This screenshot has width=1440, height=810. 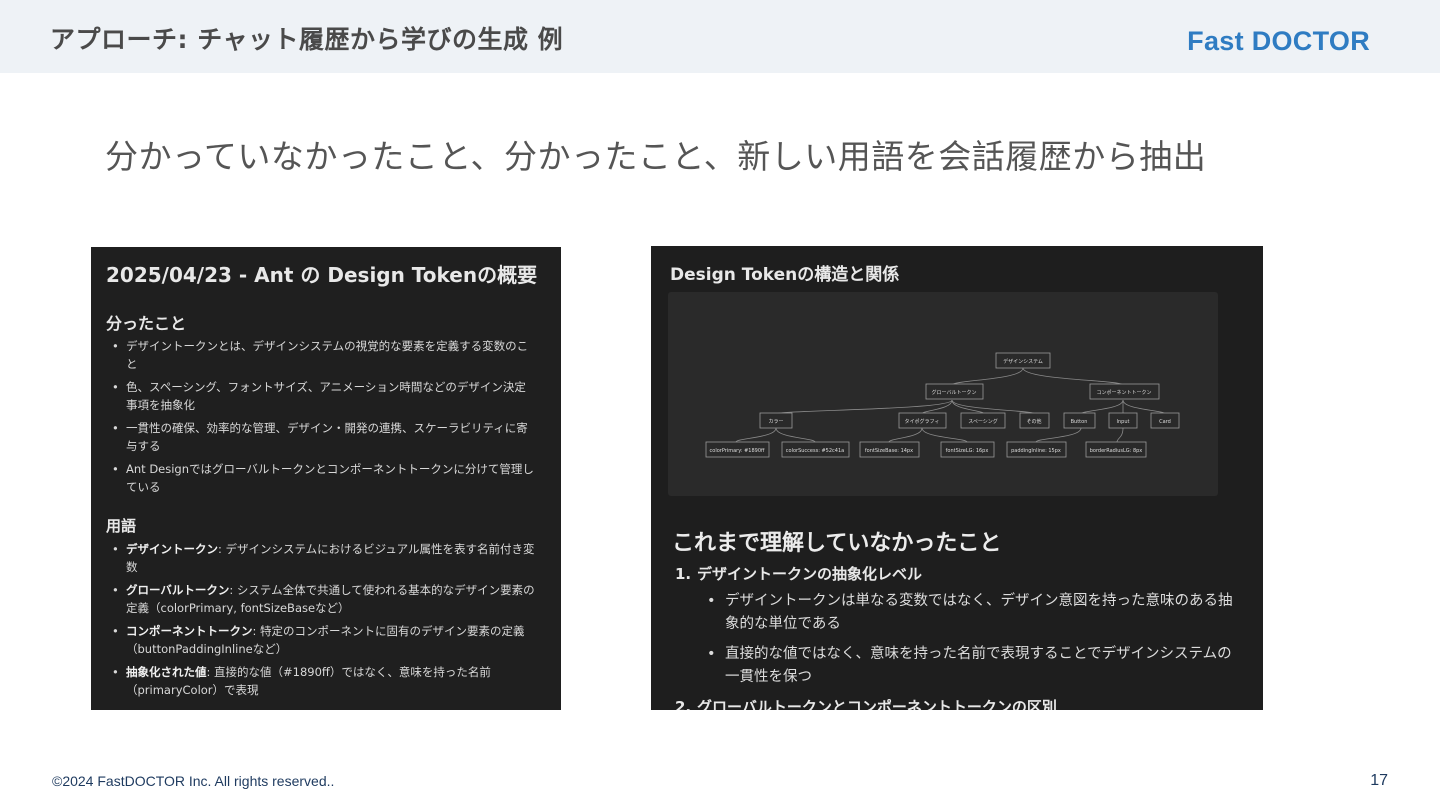 I want to click on node-input: Input, so click(x=1123, y=422).